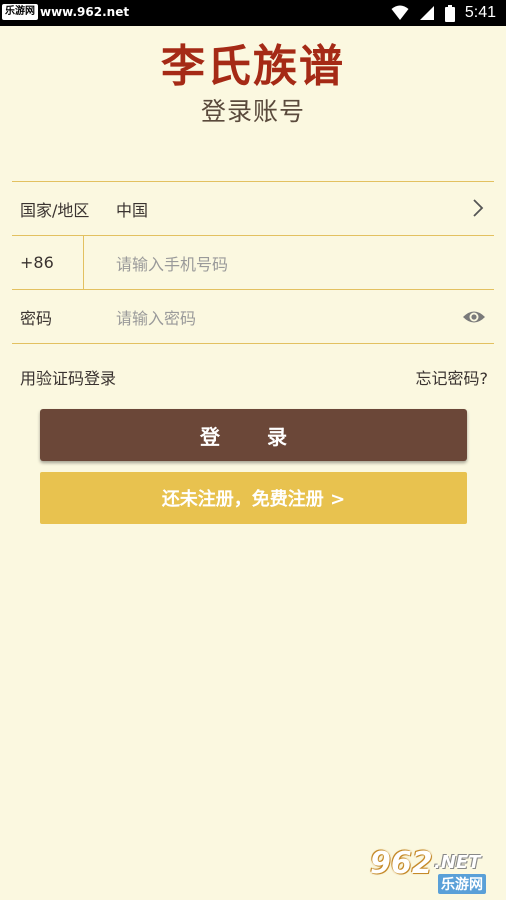 This screenshot has height=900, width=506. What do you see at coordinates (48, 262) in the screenshot?
I see `phone-prefix: +86` at bounding box center [48, 262].